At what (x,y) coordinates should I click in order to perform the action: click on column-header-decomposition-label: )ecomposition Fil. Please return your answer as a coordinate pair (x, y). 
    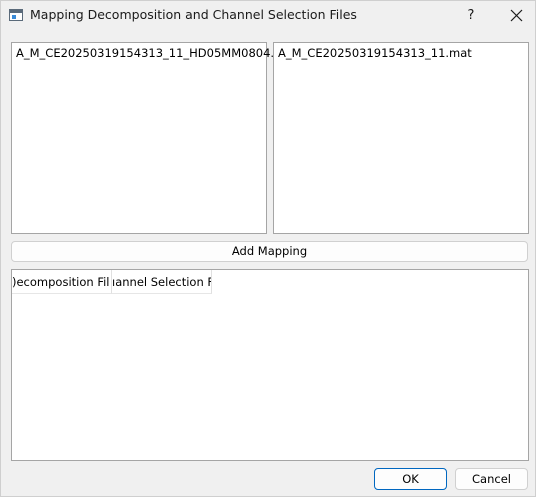
    Looking at the image, I should click on (61, 282).